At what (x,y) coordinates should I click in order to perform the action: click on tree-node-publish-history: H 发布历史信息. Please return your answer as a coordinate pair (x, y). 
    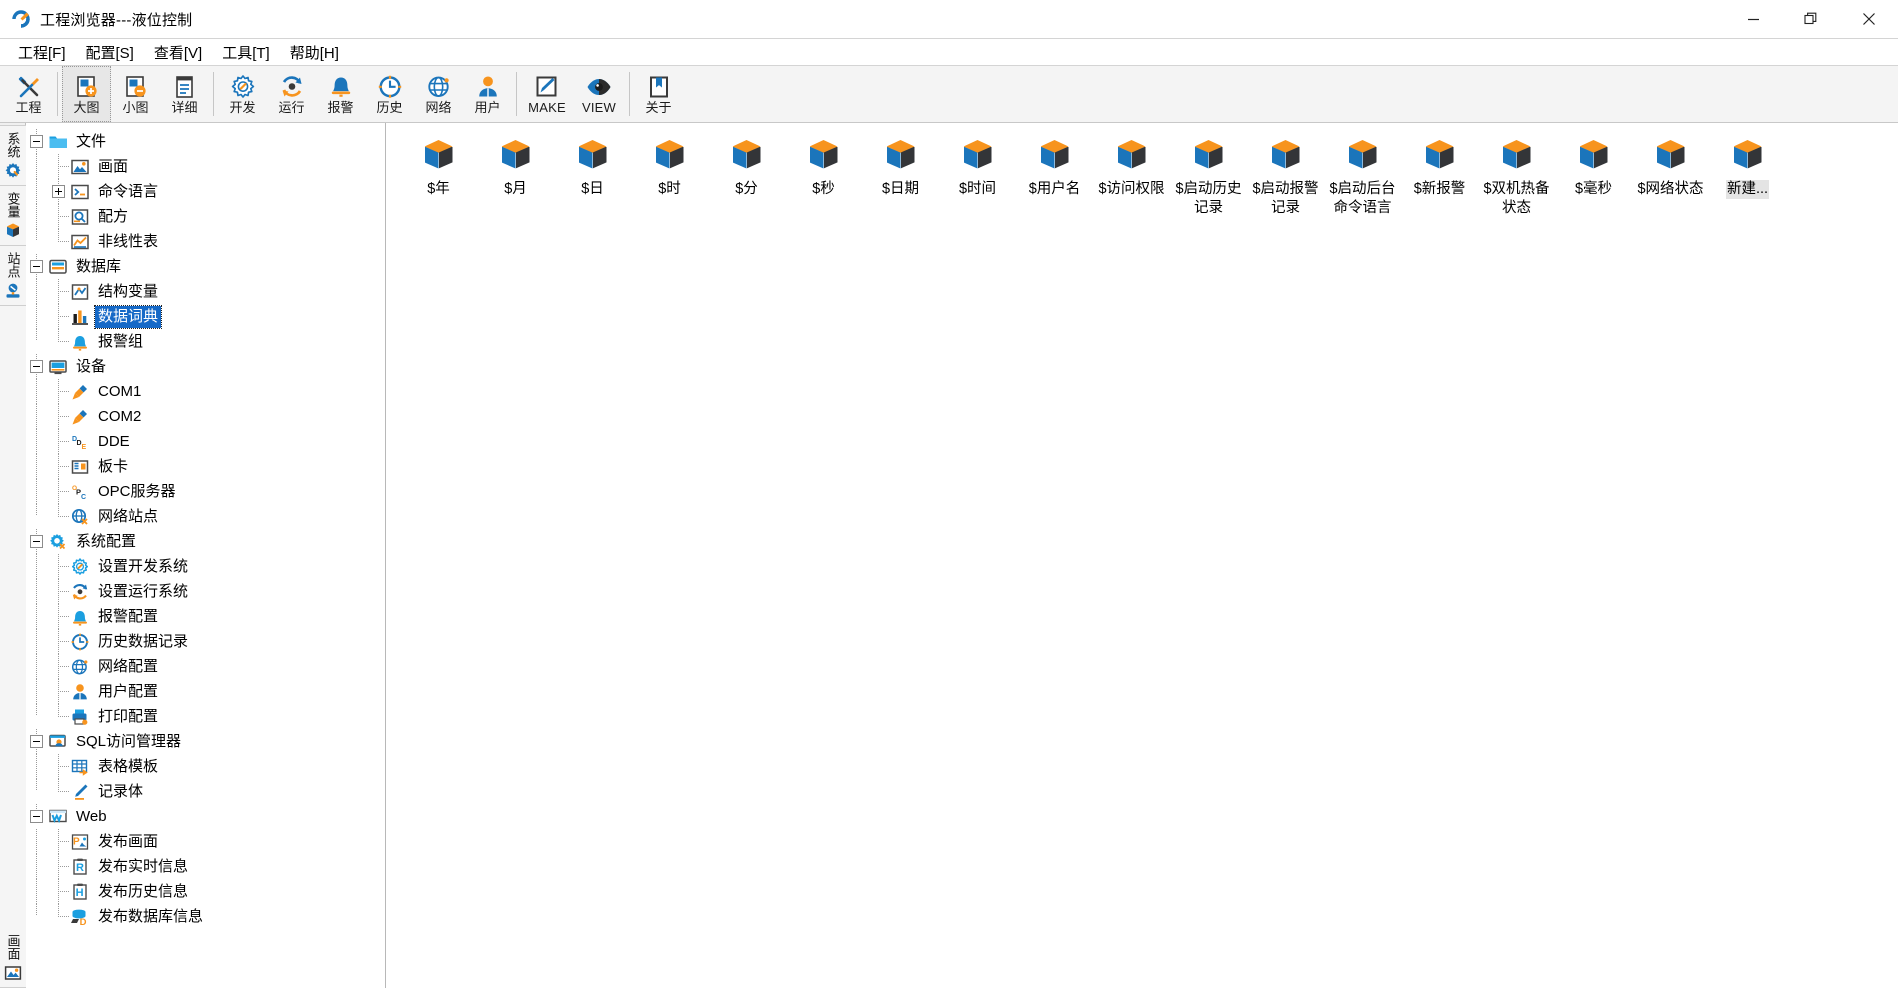
    Looking at the image, I should click on (205, 891).